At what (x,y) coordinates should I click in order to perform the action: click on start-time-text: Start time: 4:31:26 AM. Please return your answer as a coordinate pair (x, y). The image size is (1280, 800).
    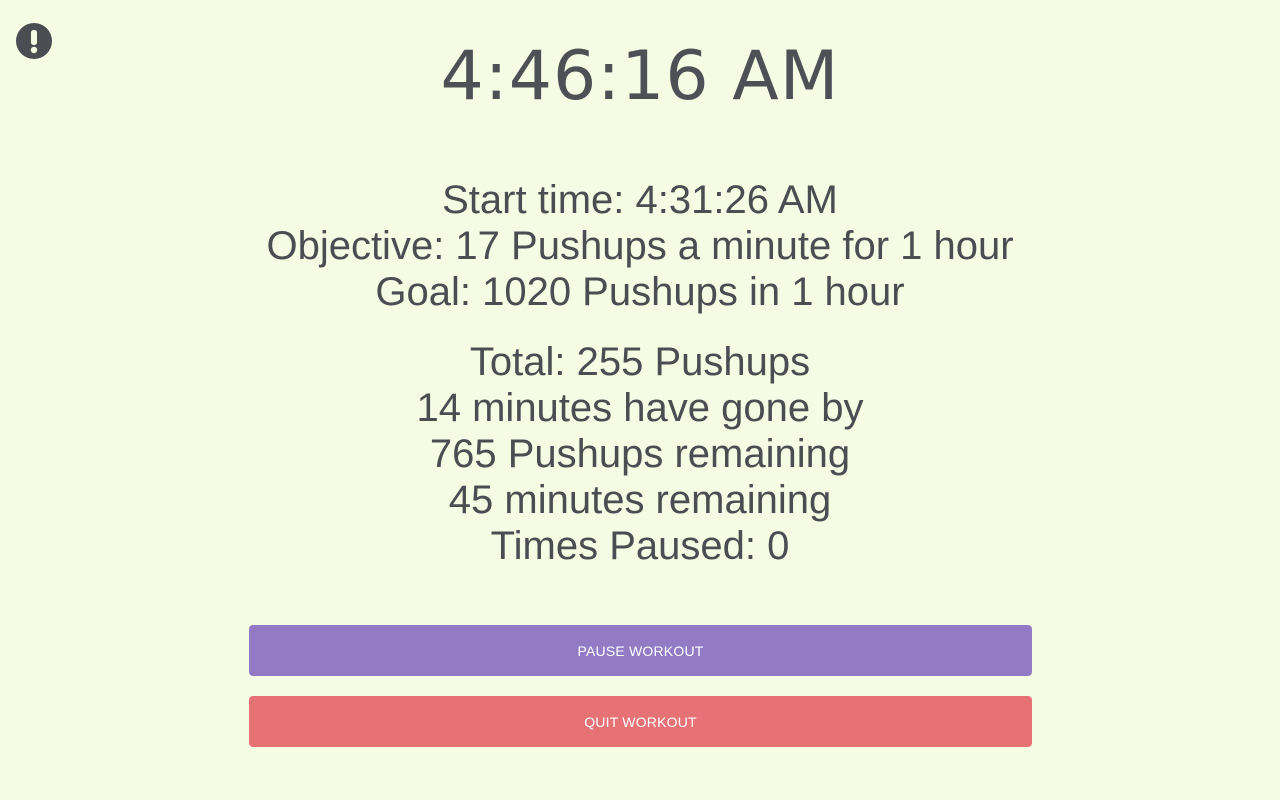
    Looking at the image, I should click on (640, 200).